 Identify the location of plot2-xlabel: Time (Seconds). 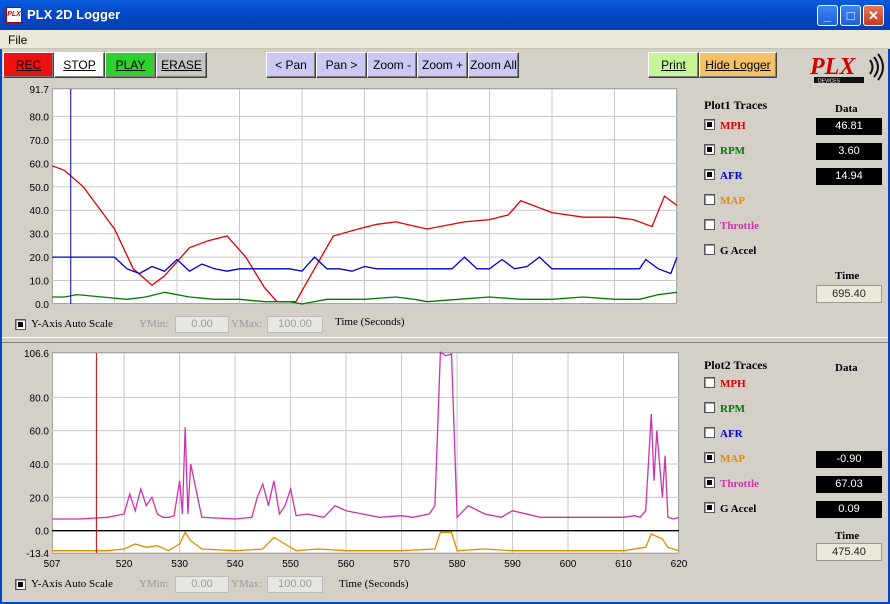
(374, 584).